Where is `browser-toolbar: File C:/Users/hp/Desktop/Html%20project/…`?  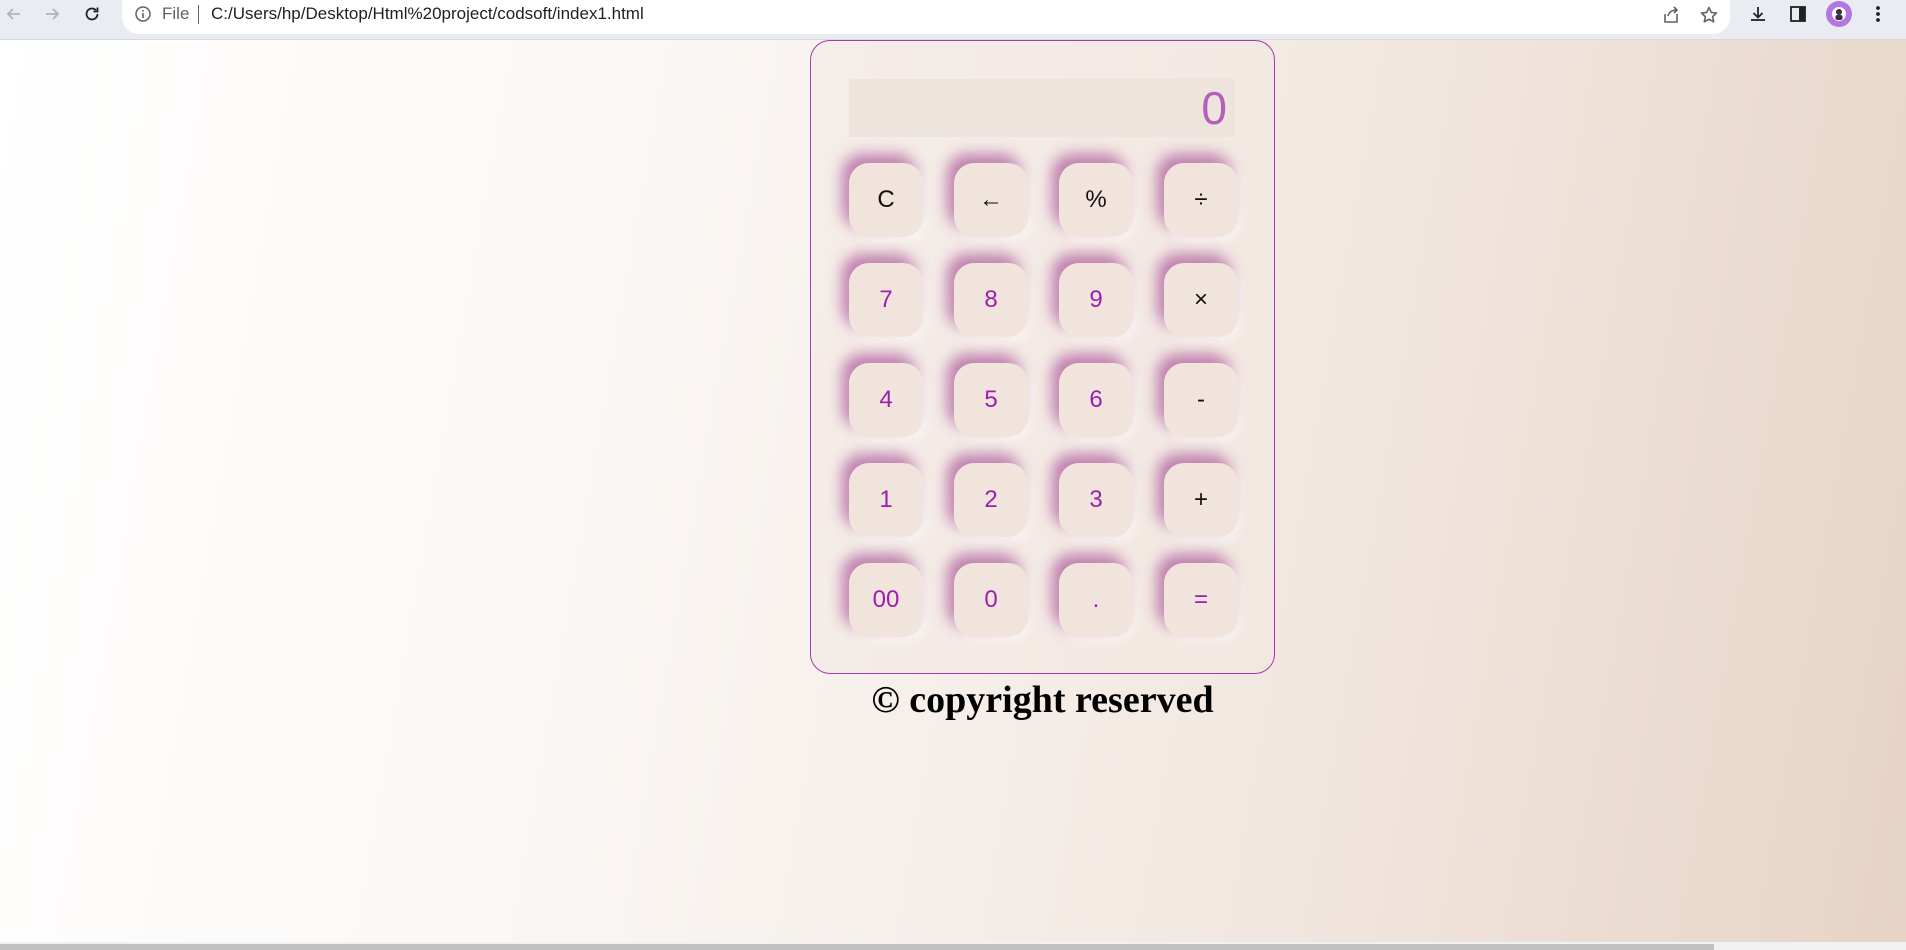 browser-toolbar: File C:/Users/hp/Desktop/Html%20project/… is located at coordinates (953, 20).